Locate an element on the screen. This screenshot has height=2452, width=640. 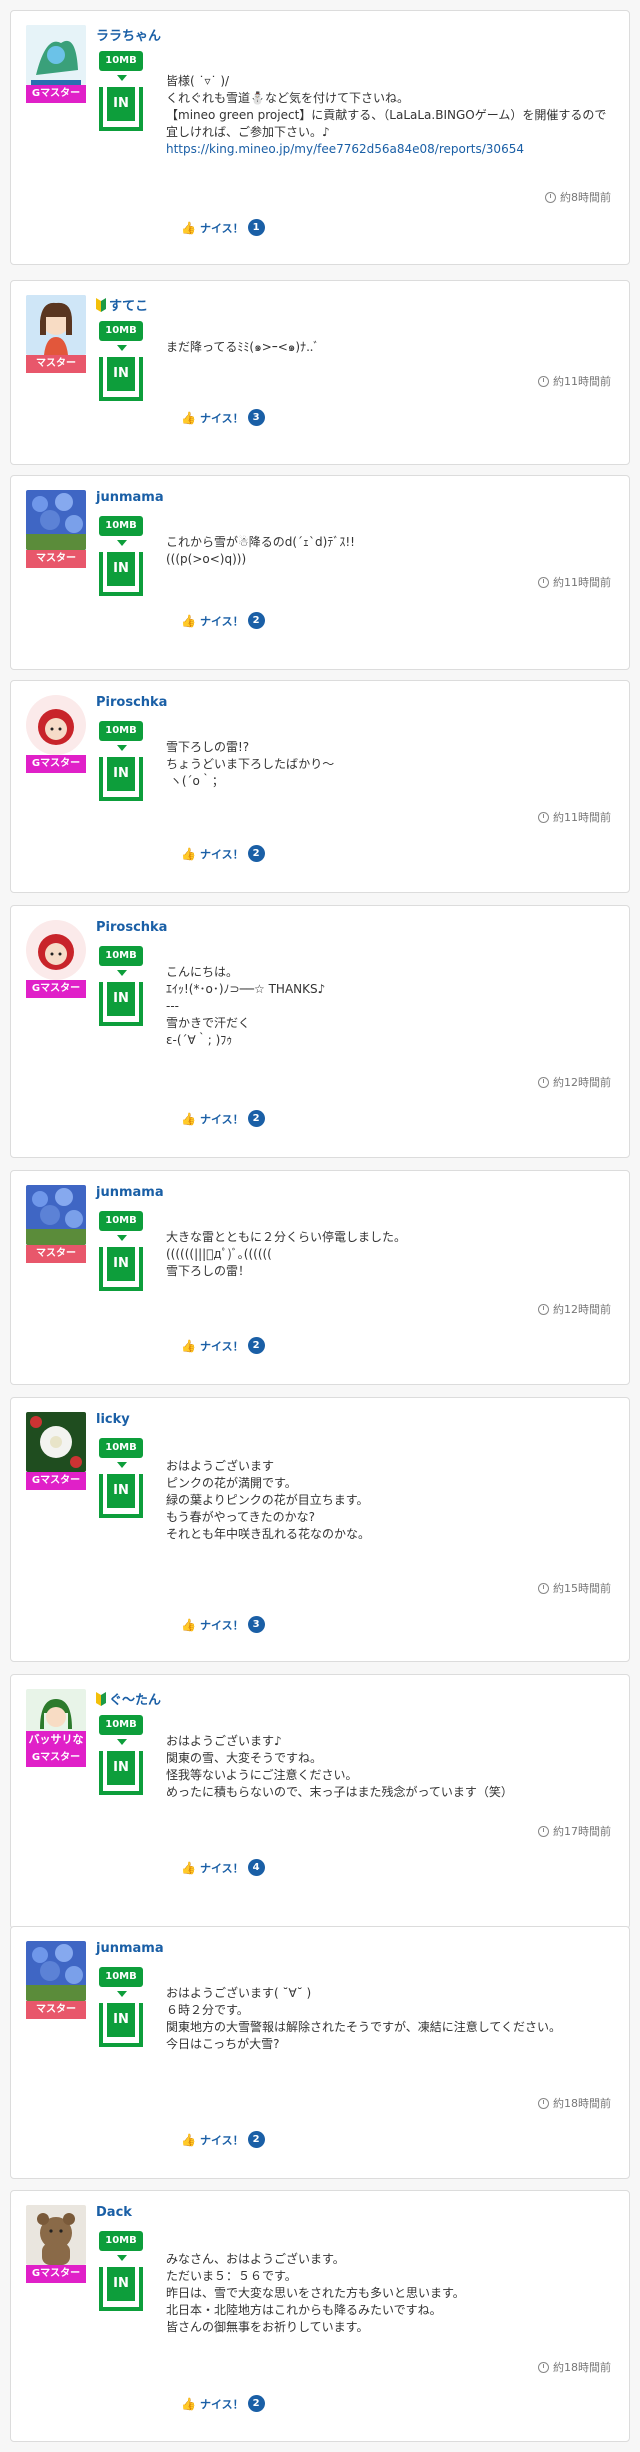
nice-count: 4 is located at coordinates (256, 1867).